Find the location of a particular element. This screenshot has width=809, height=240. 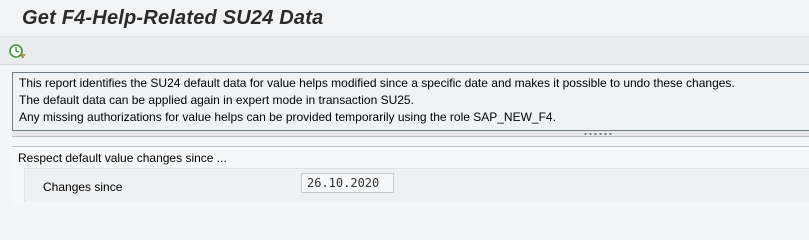

execute-button is located at coordinates (18, 51).